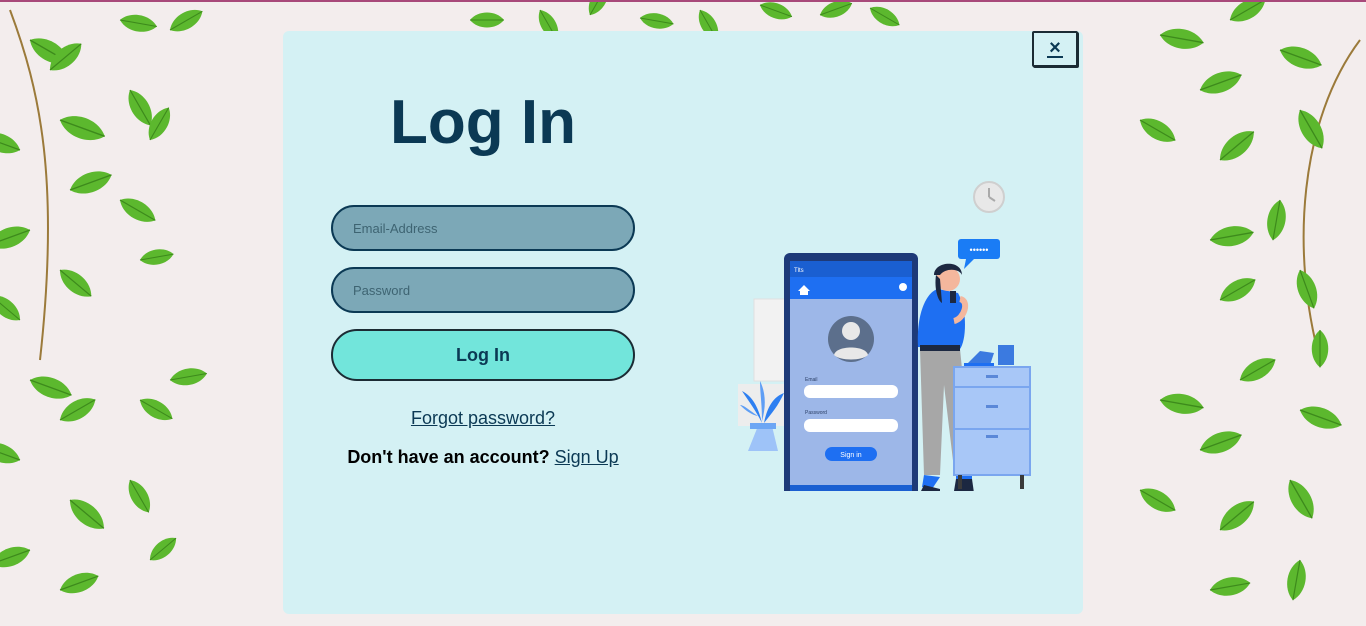 Image resolution: width=1366 pixels, height=626 pixels. What do you see at coordinates (851, 372) in the screenshot?
I see `phone-mockup: Tlts Email Password Sign in` at bounding box center [851, 372].